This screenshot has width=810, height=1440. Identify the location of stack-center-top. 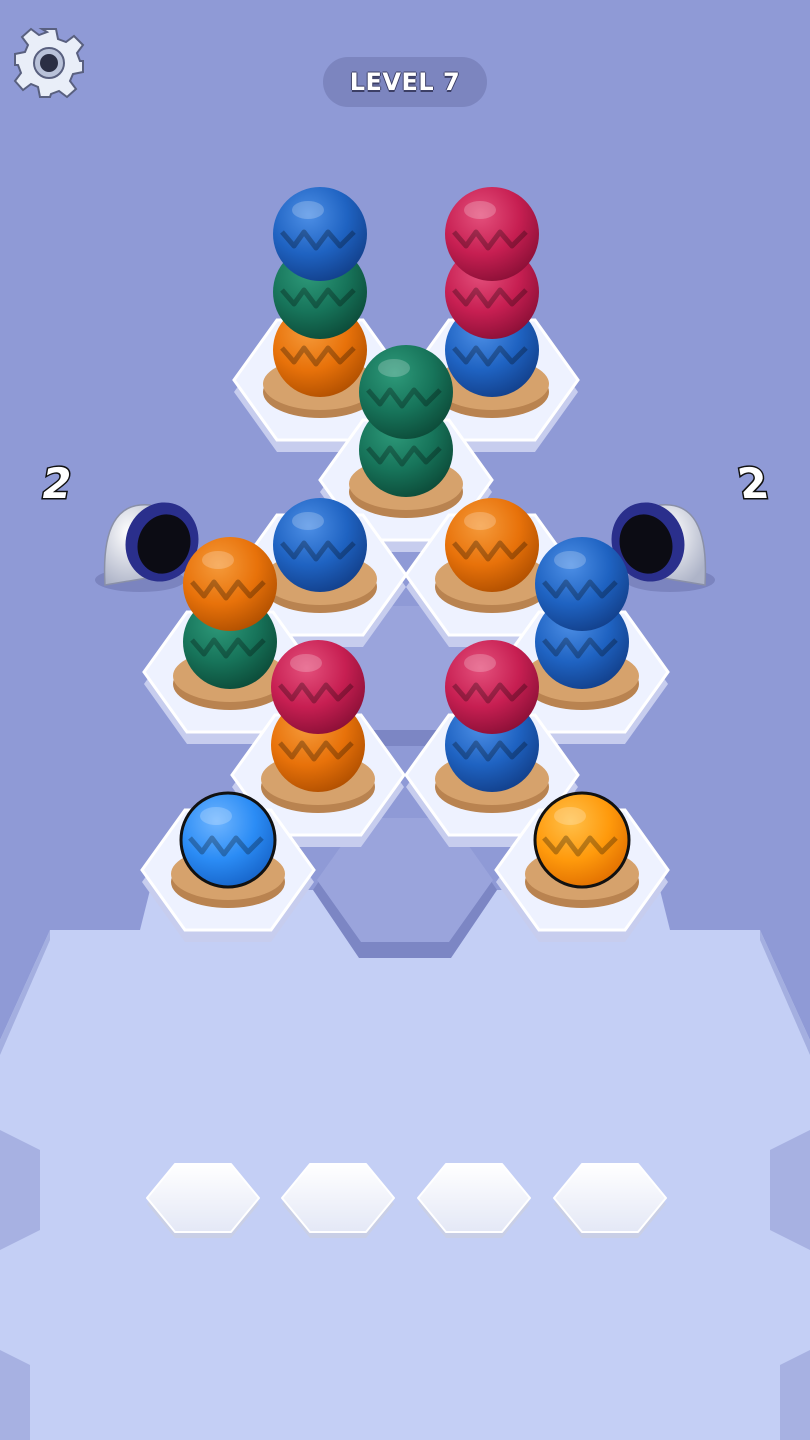
(406, 431).